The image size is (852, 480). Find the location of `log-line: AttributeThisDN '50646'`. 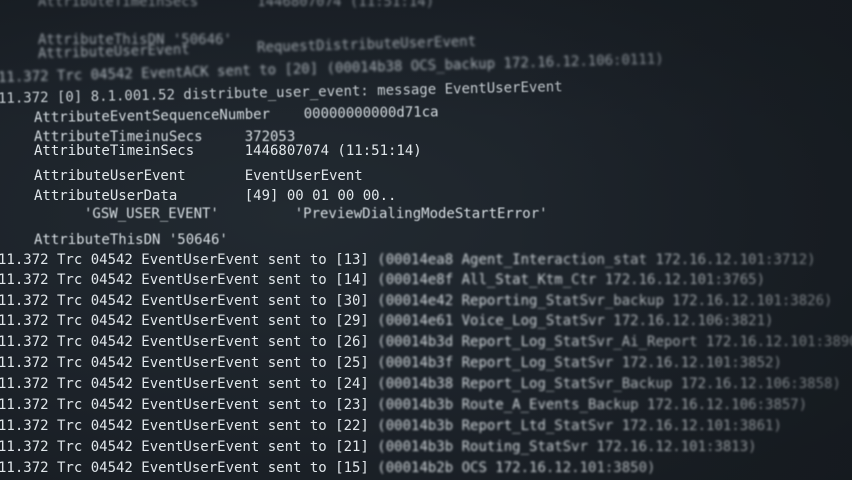

log-line: AttributeThisDN '50646' is located at coordinates (131, 240).